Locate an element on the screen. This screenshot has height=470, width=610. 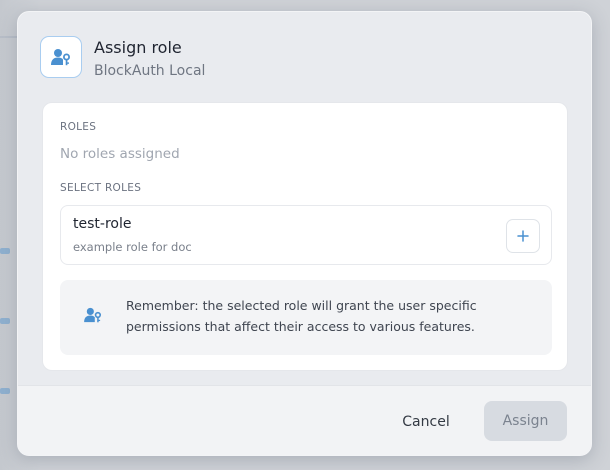
plus-icon is located at coordinates (523, 236).